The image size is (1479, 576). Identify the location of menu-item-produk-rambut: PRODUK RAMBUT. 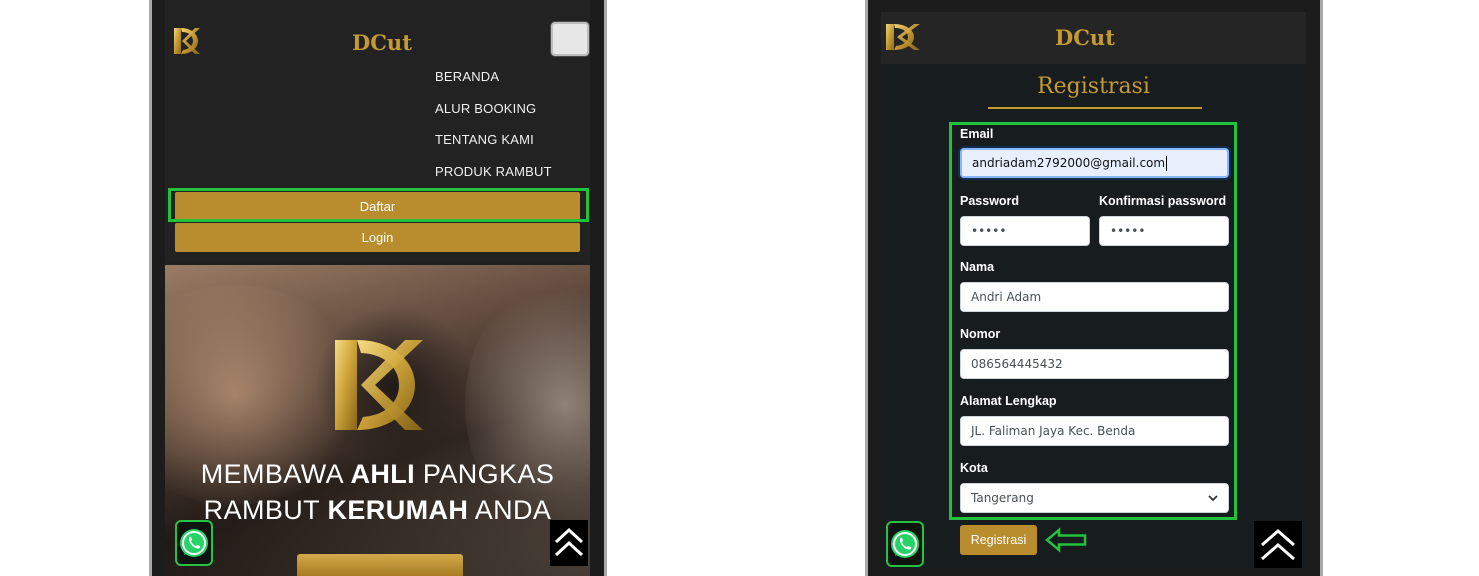
(493, 171).